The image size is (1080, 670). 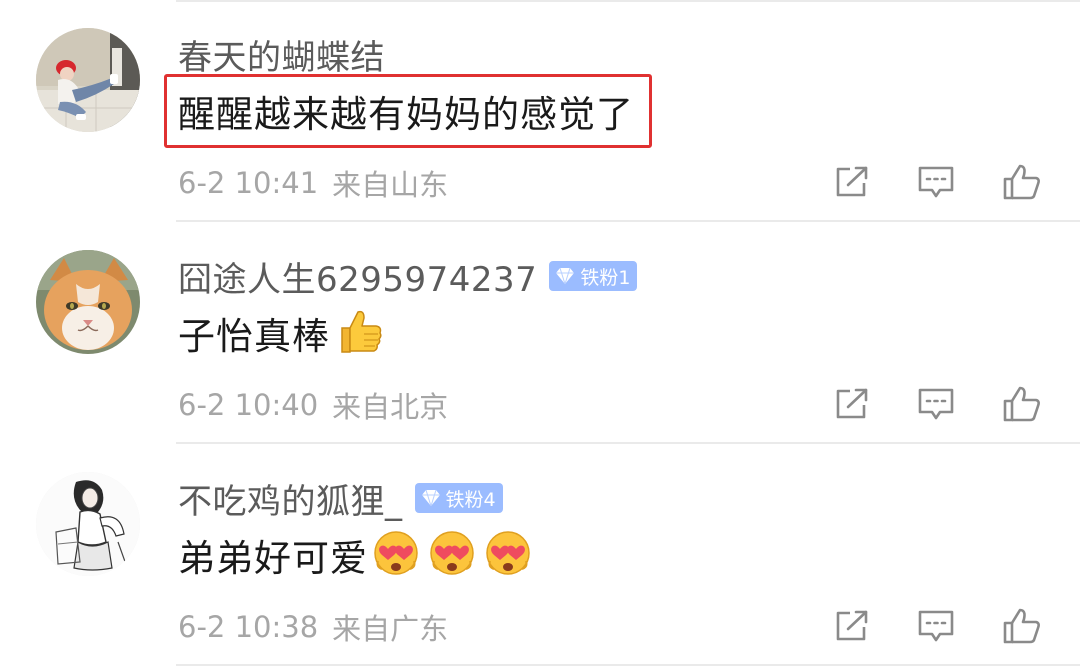 I want to click on comment-time: 6-2 10:38, so click(x=248, y=627).